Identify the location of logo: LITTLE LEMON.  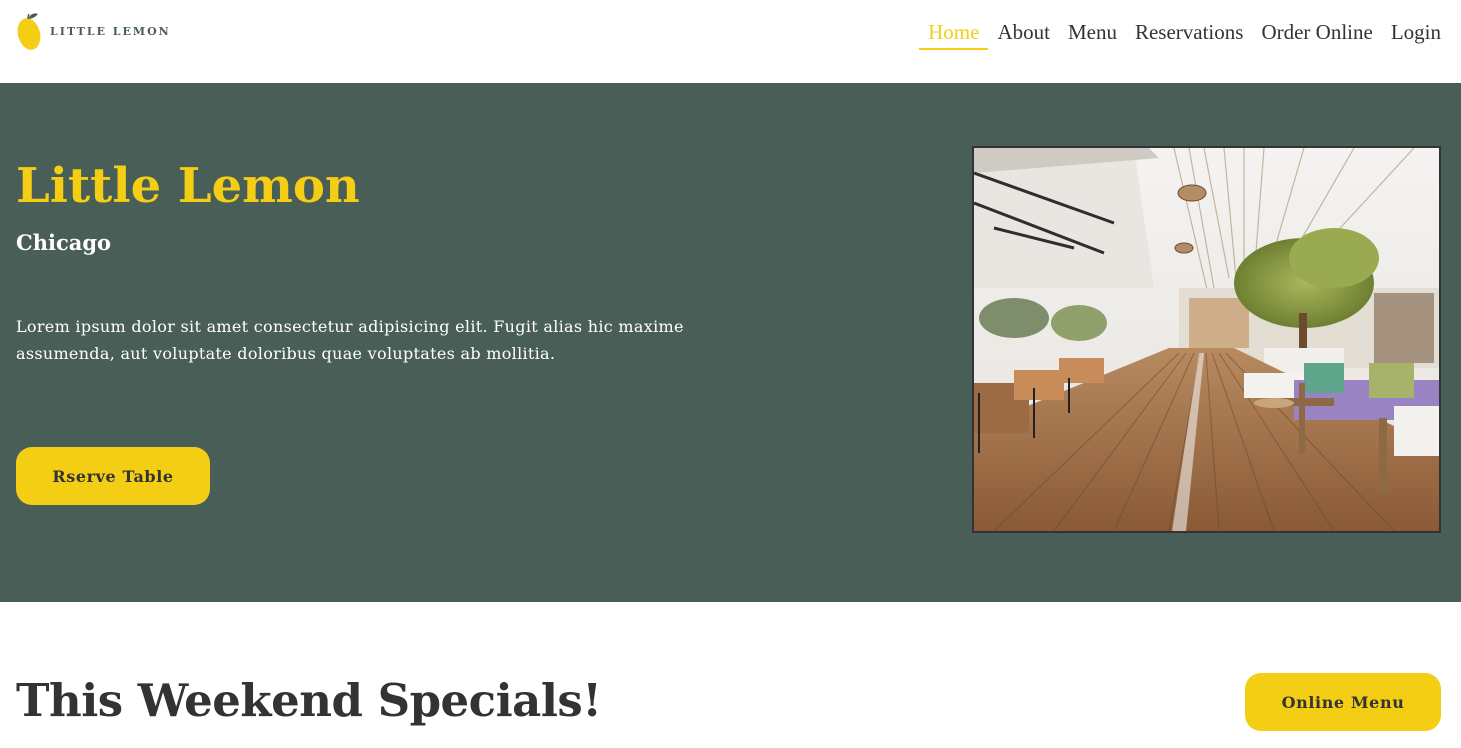
(96, 31).